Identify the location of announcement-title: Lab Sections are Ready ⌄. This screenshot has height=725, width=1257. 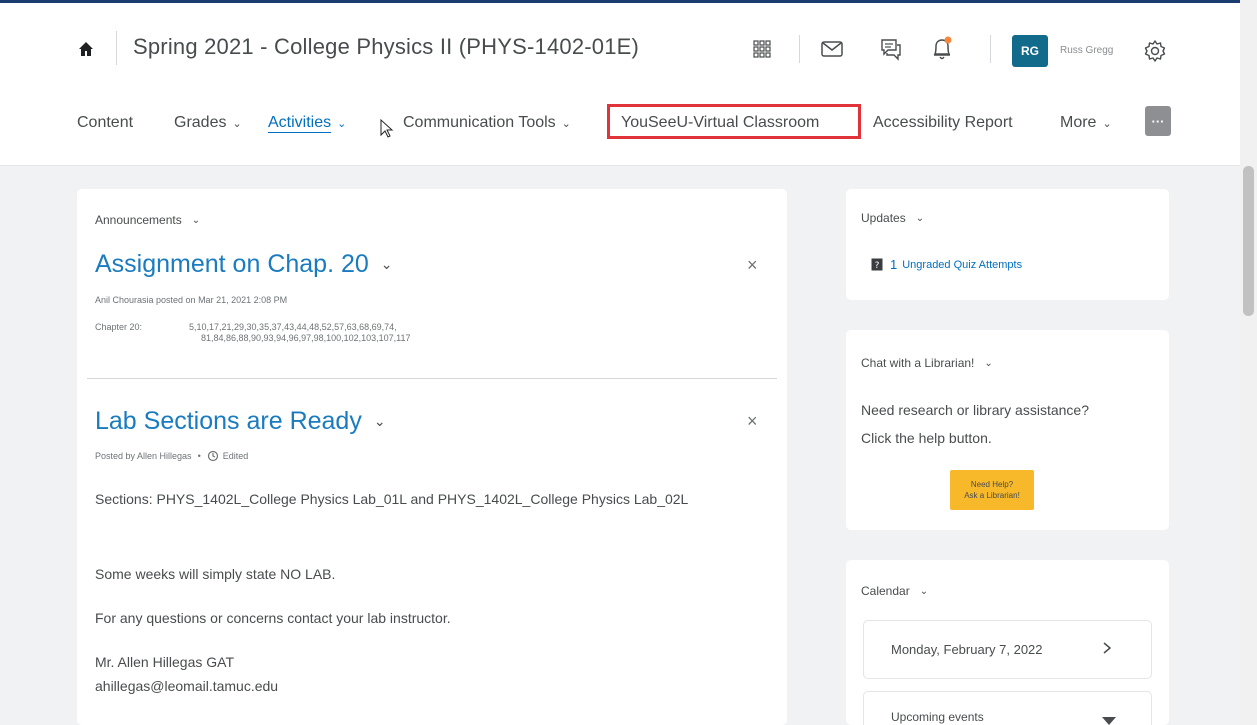
(240, 421).